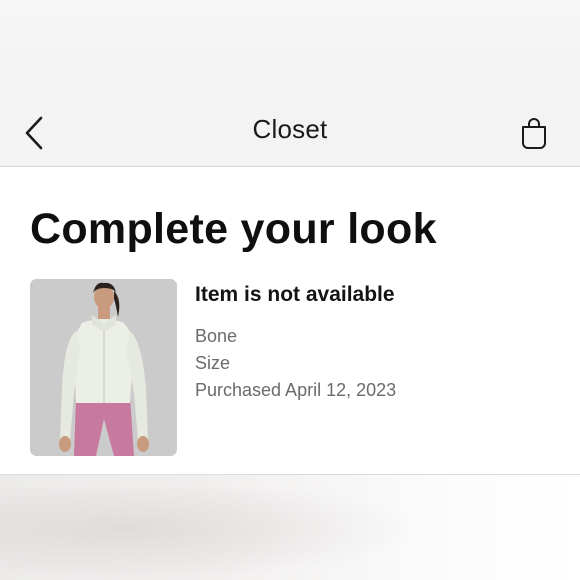 The height and width of the screenshot is (580, 580). Describe the element at coordinates (295, 294) in the screenshot. I see `availability-status: Item is not available` at that location.